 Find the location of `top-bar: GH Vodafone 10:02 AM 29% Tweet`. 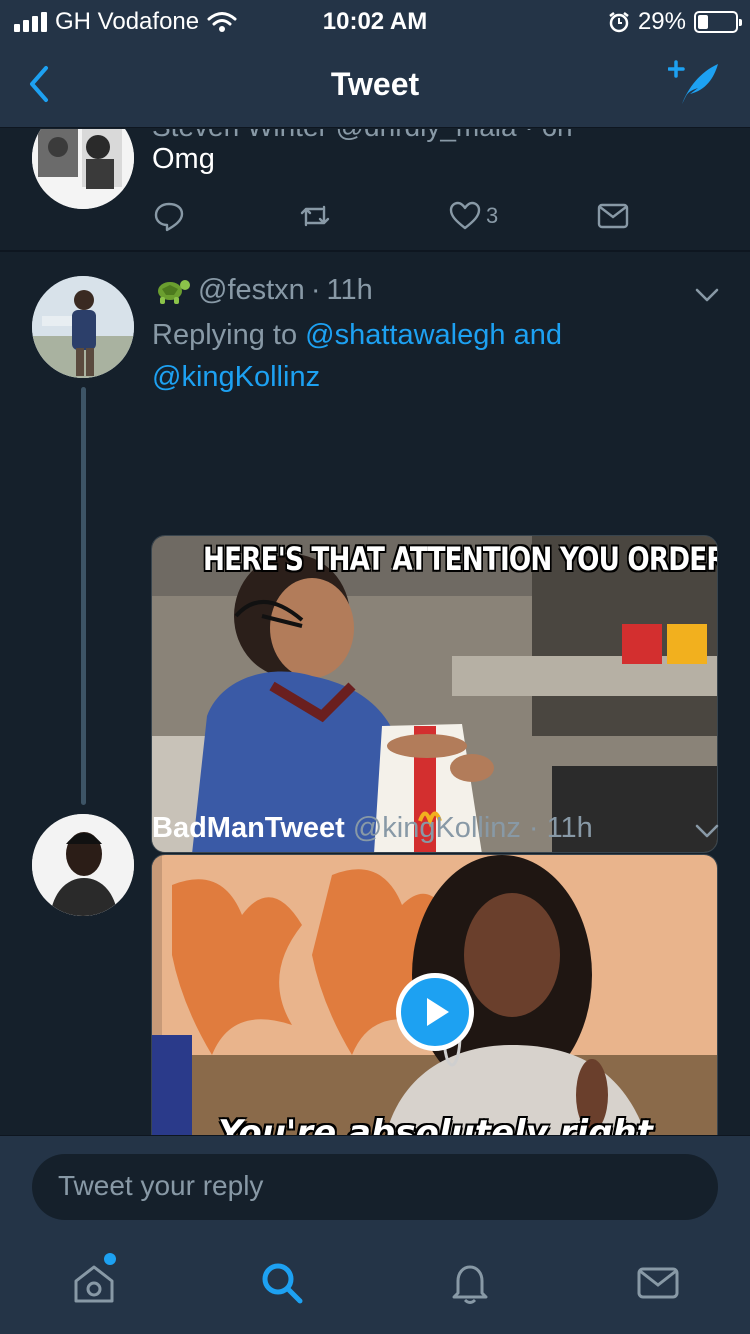

top-bar: GH Vodafone 10:02 AM 29% Tweet is located at coordinates (375, 64).